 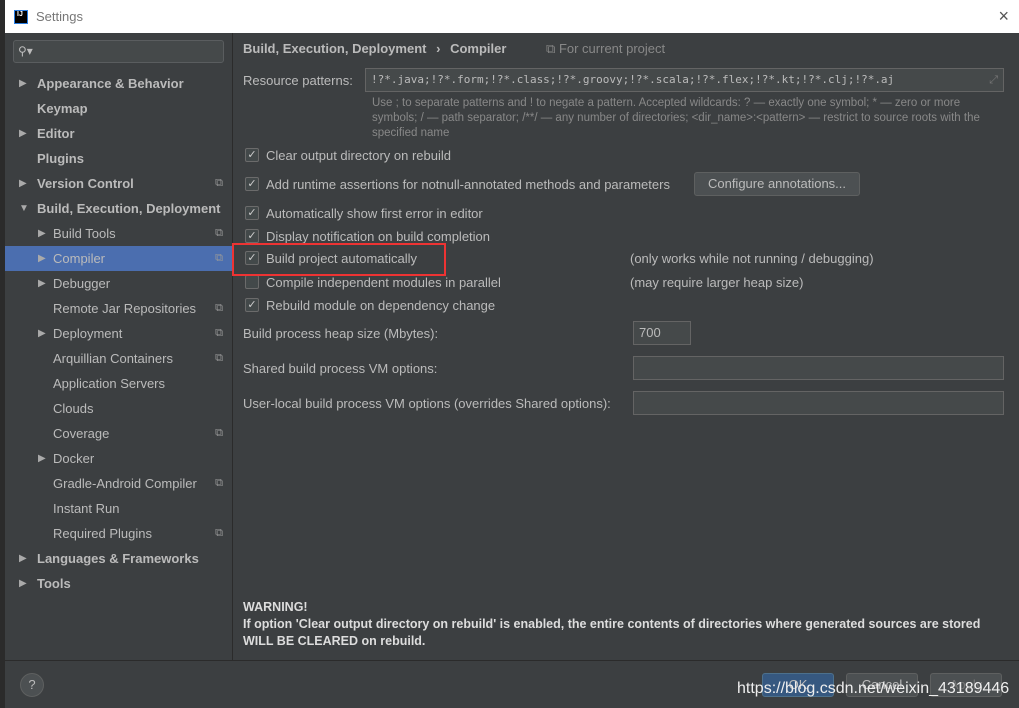 What do you see at coordinates (118, 51) in the screenshot?
I see `search-input: ⚲▾` at bounding box center [118, 51].